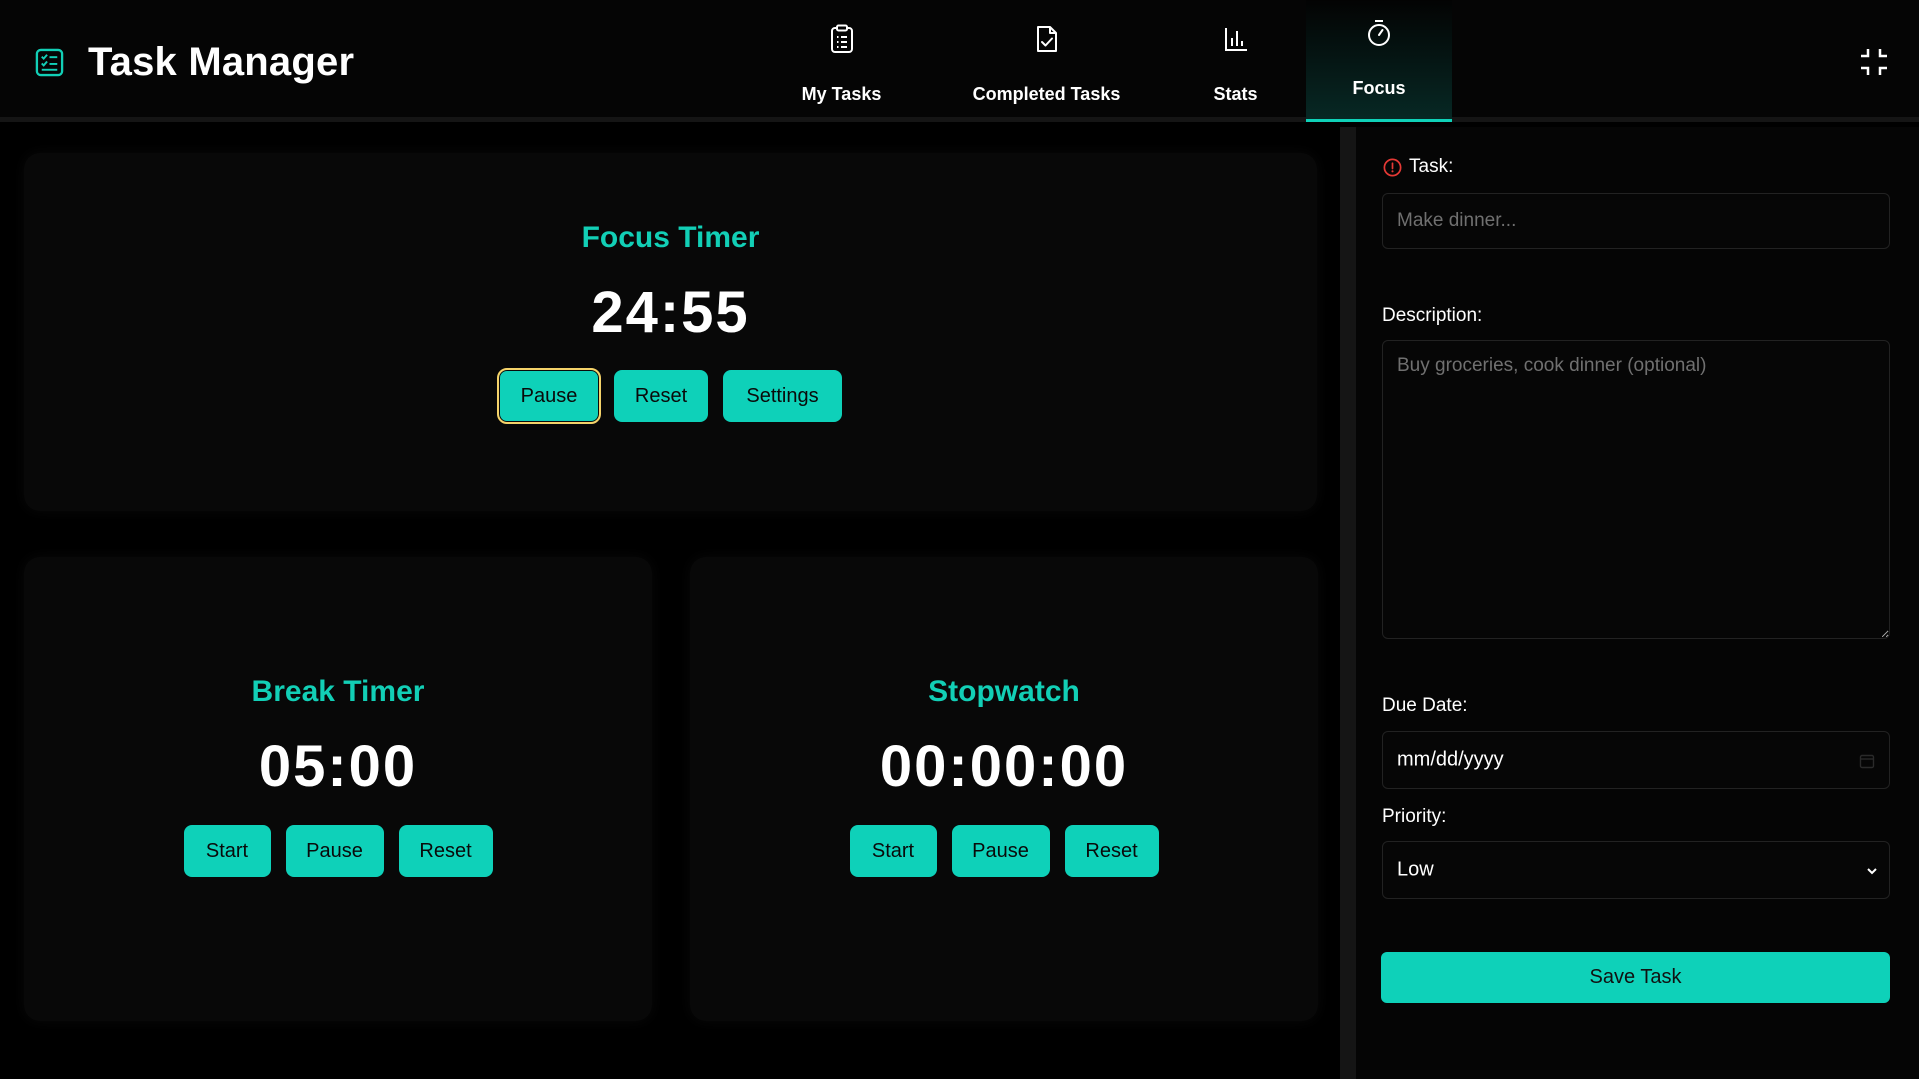 Image resolution: width=1919 pixels, height=1079 pixels. What do you see at coordinates (1004, 691) in the screenshot?
I see `stopwatch-title: Stopwatch` at bounding box center [1004, 691].